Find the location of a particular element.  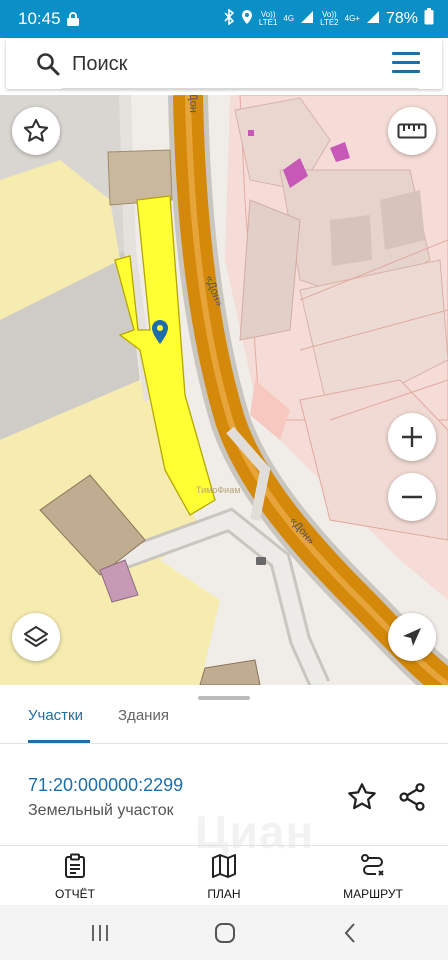

status-indicators: Vo)) LTE1 4G Vo)) LTE2 4G+ 78% is located at coordinates (328, 18).